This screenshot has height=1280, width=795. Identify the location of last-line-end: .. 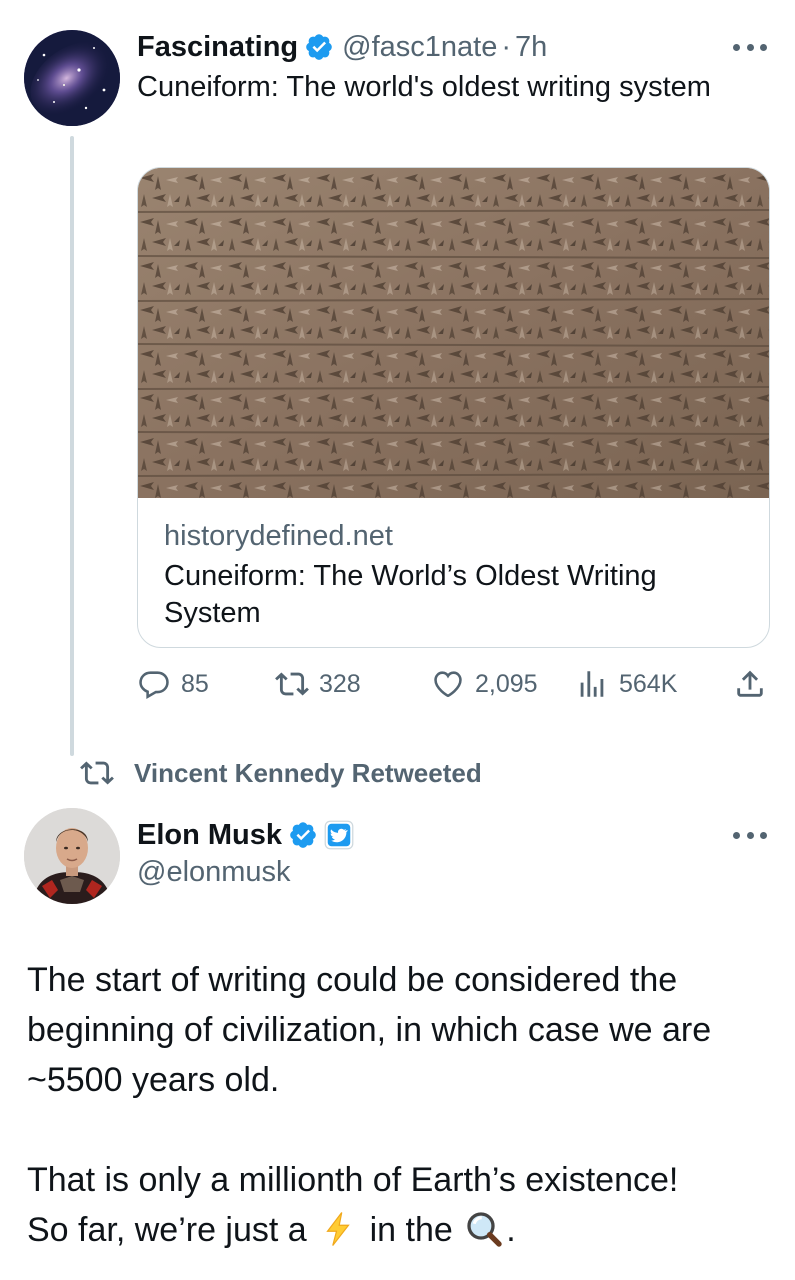
(511, 1230).